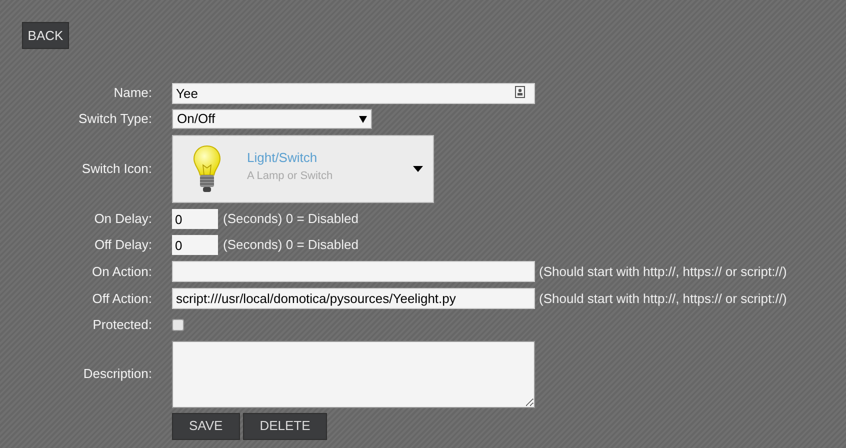 The height and width of the screenshot is (448, 846). What do you see at coordinates (520, 92) in the screenshot?
I see `contact-card-icon` at bounding box center [520, 92].